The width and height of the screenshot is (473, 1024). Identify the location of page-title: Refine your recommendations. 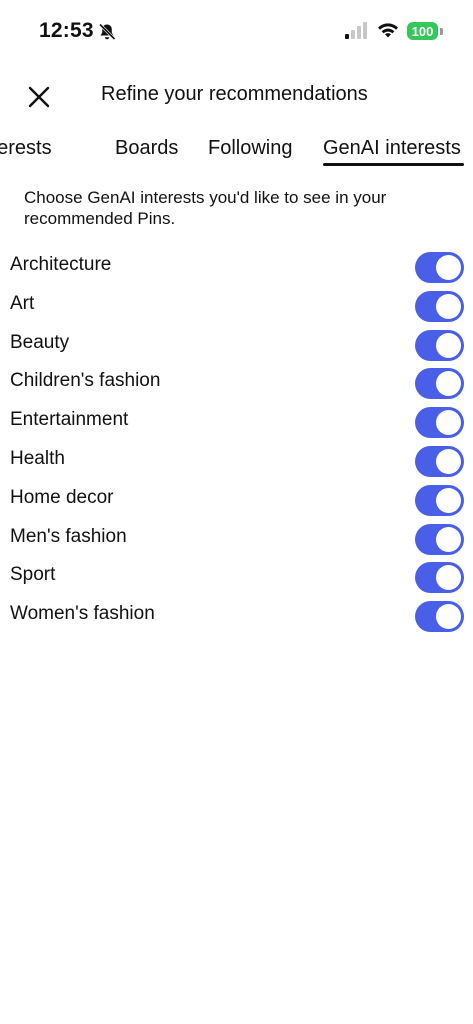
(234, 94).